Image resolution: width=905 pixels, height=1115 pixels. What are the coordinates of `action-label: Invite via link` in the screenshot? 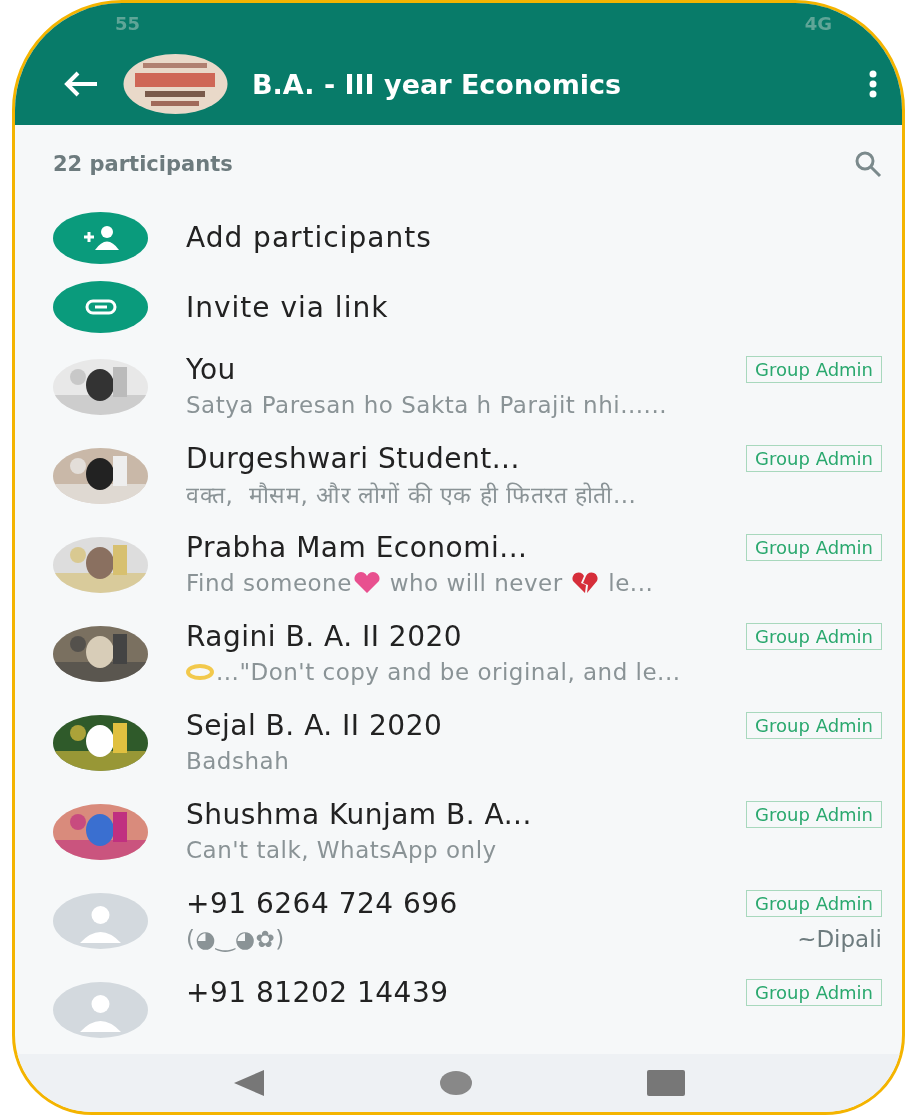 It's located at (287, 307).